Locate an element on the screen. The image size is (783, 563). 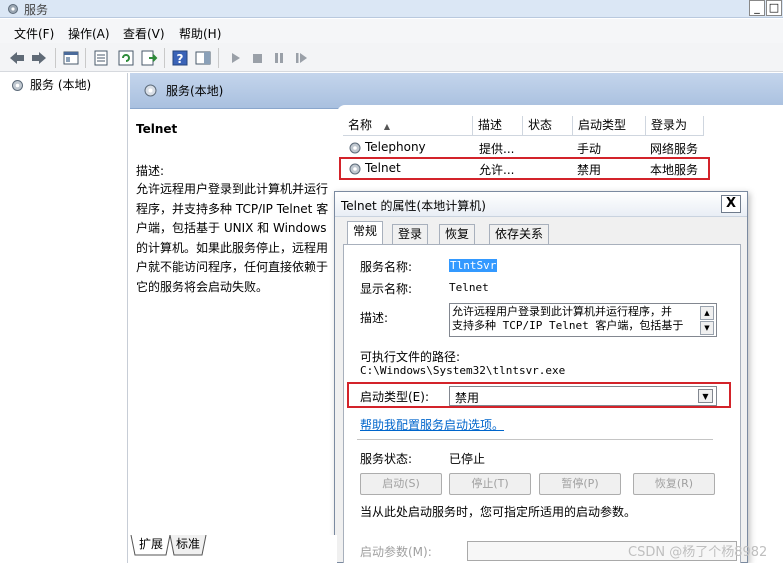
service-log-on-as: 网络服务 is located at coordinates (674, 149).